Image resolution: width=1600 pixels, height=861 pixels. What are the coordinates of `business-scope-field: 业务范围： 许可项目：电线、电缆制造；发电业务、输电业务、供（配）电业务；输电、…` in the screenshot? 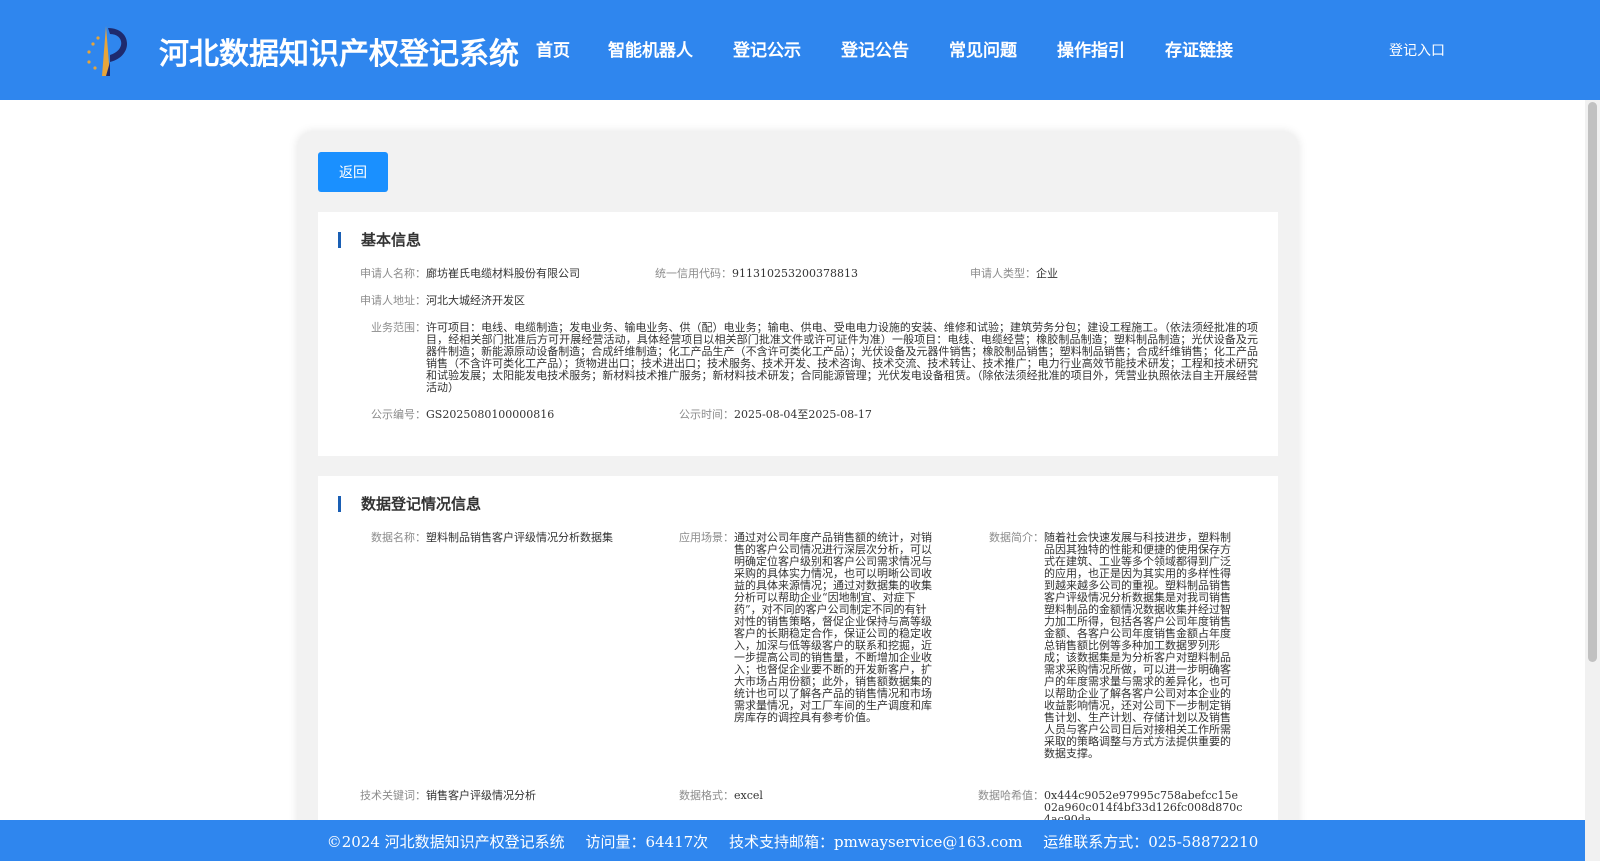 It's located at (806, 358).